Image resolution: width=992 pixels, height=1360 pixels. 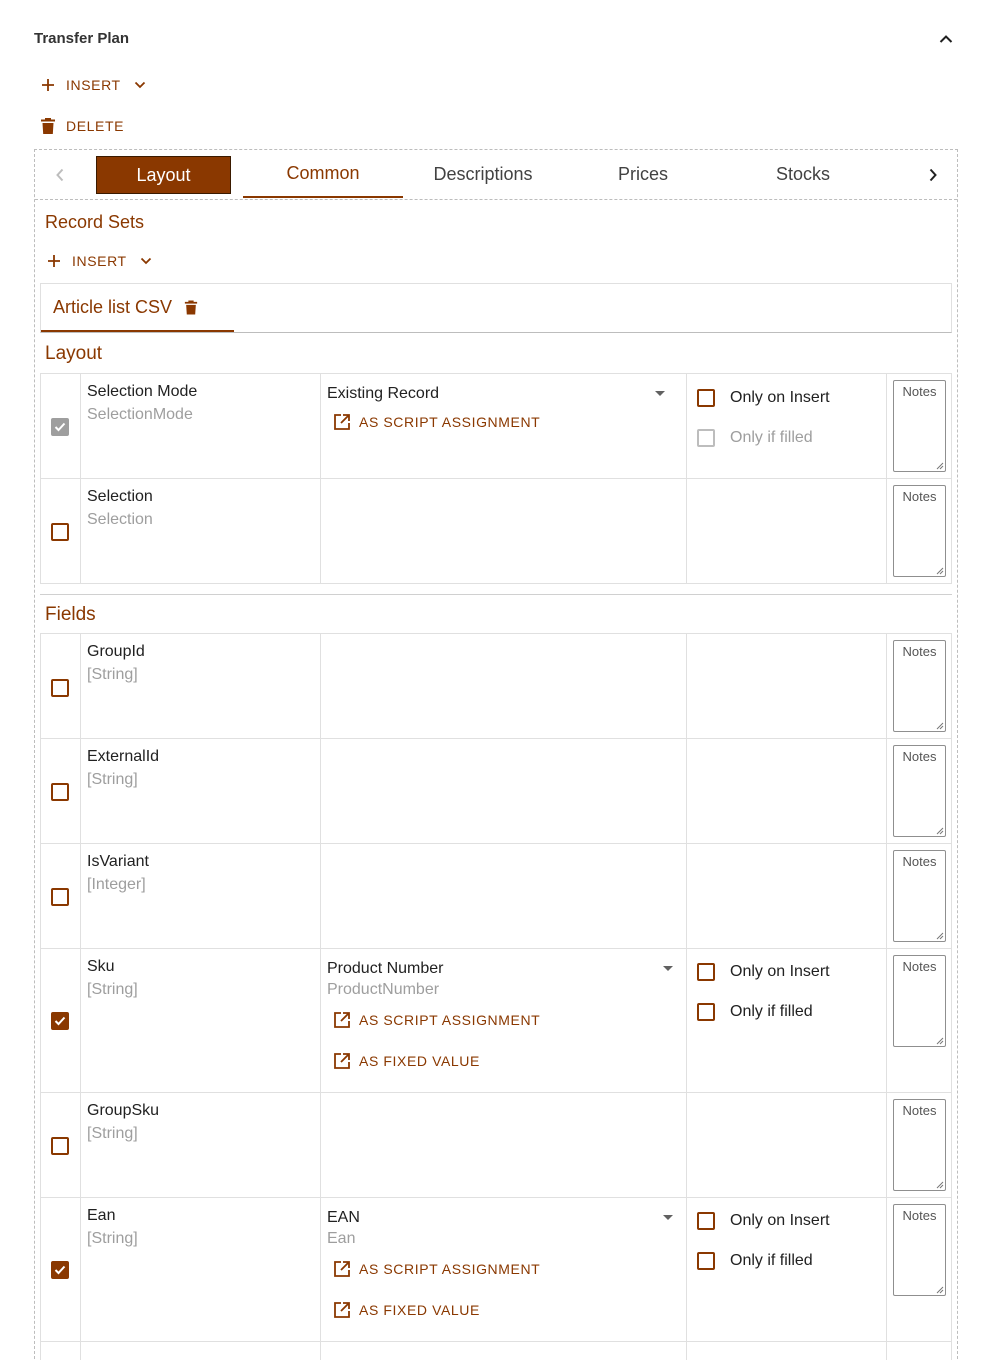 I want to click on delete-button: DELETE, so click(x=82, y=126).